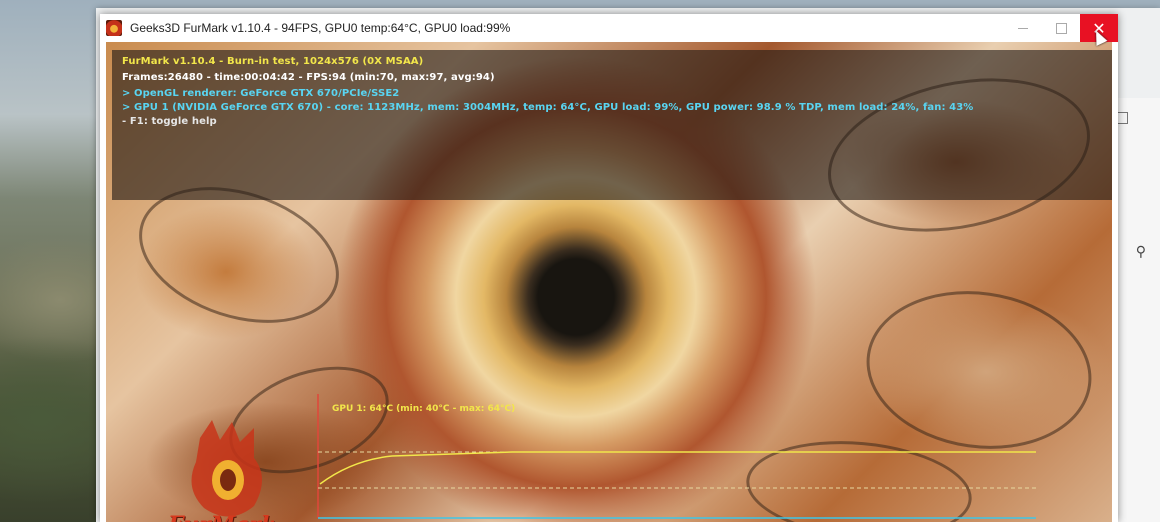  I want to click on maximize-button, so click(1061, 28).